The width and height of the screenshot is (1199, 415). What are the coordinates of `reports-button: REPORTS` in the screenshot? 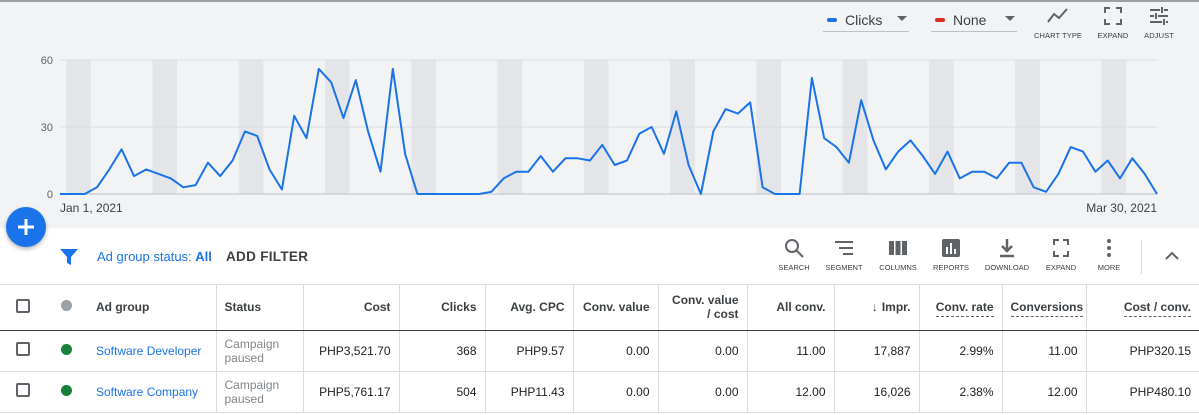 It's located at (951, 255).